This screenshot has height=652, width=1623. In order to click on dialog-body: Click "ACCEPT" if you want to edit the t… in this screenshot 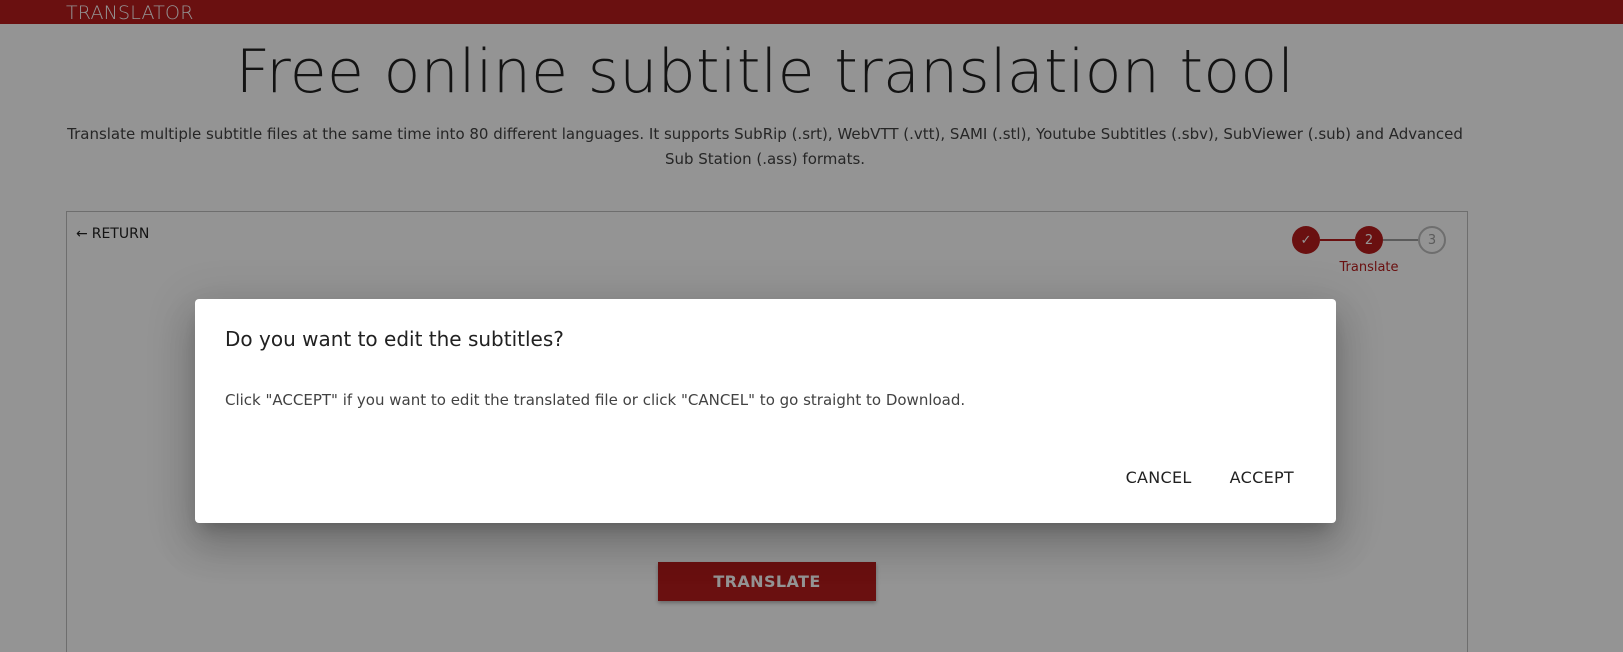, I will do `click(595, 400)`.